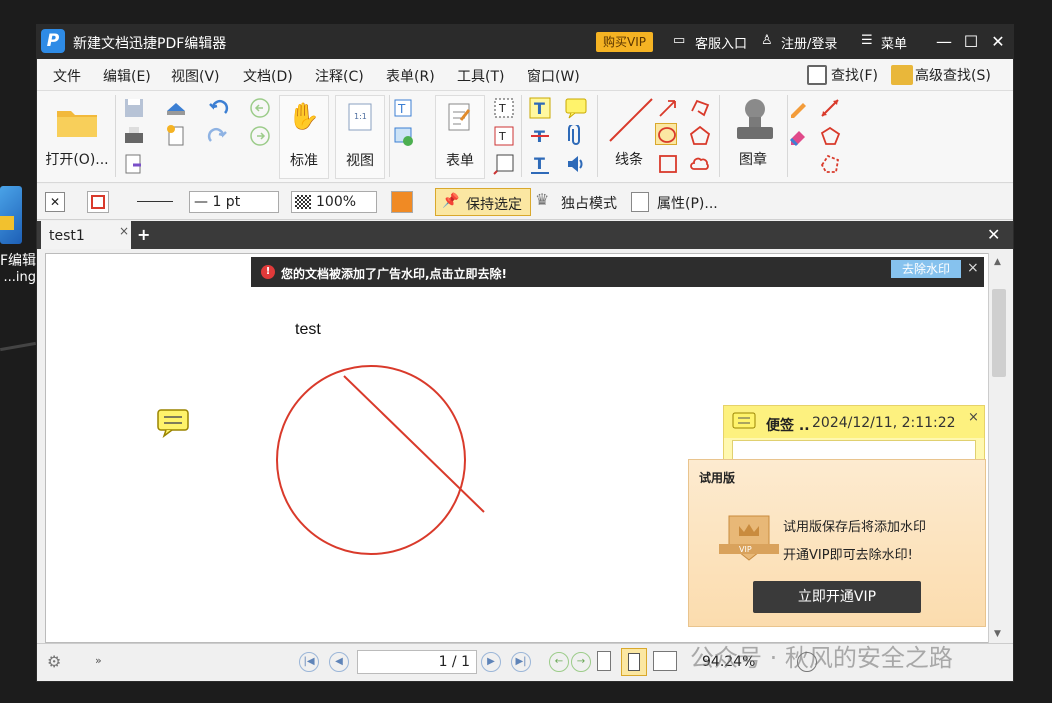  Describe the element at coordinates (631, 120) in the screenshot. I see `line-icon` at that location.